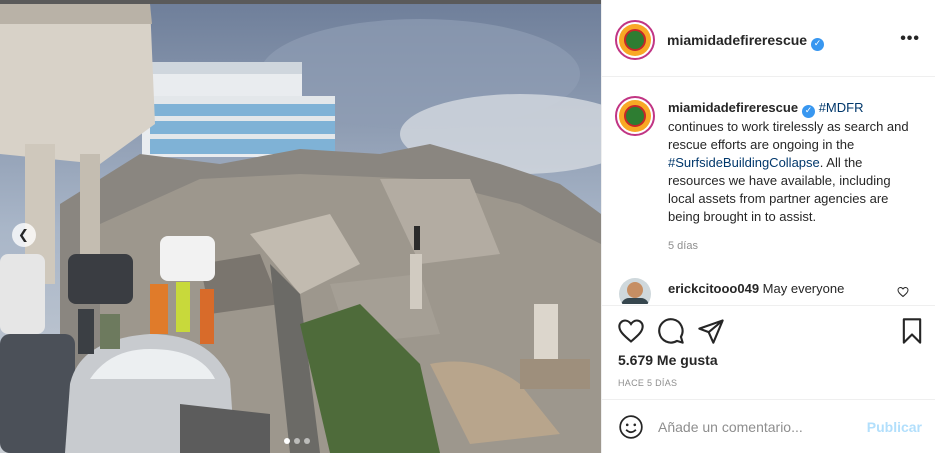 This screenshot has height=453, width=935. Describe the element at coordinates (631, 427) in the screenshot. I see `emoji-smiley-icon` at that location.